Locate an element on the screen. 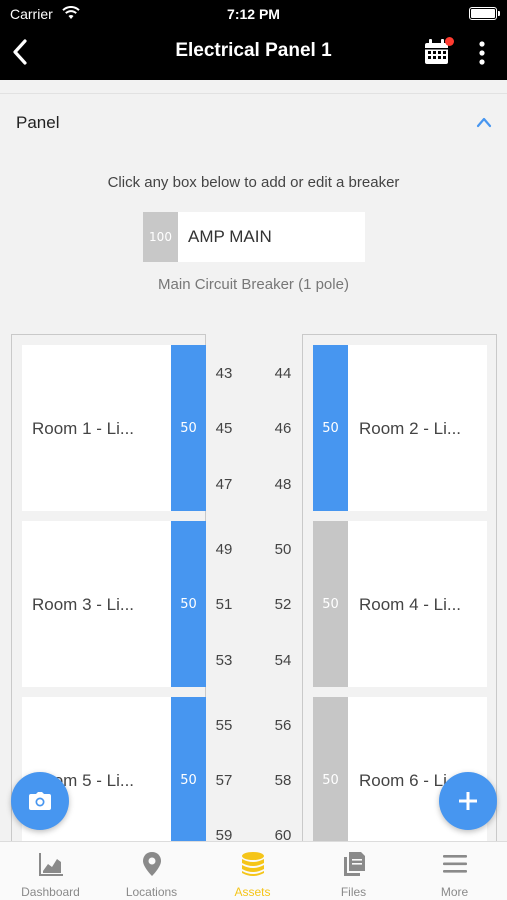  main-breaker: 100 AMP MAIN is located at coordinates (254, 237).